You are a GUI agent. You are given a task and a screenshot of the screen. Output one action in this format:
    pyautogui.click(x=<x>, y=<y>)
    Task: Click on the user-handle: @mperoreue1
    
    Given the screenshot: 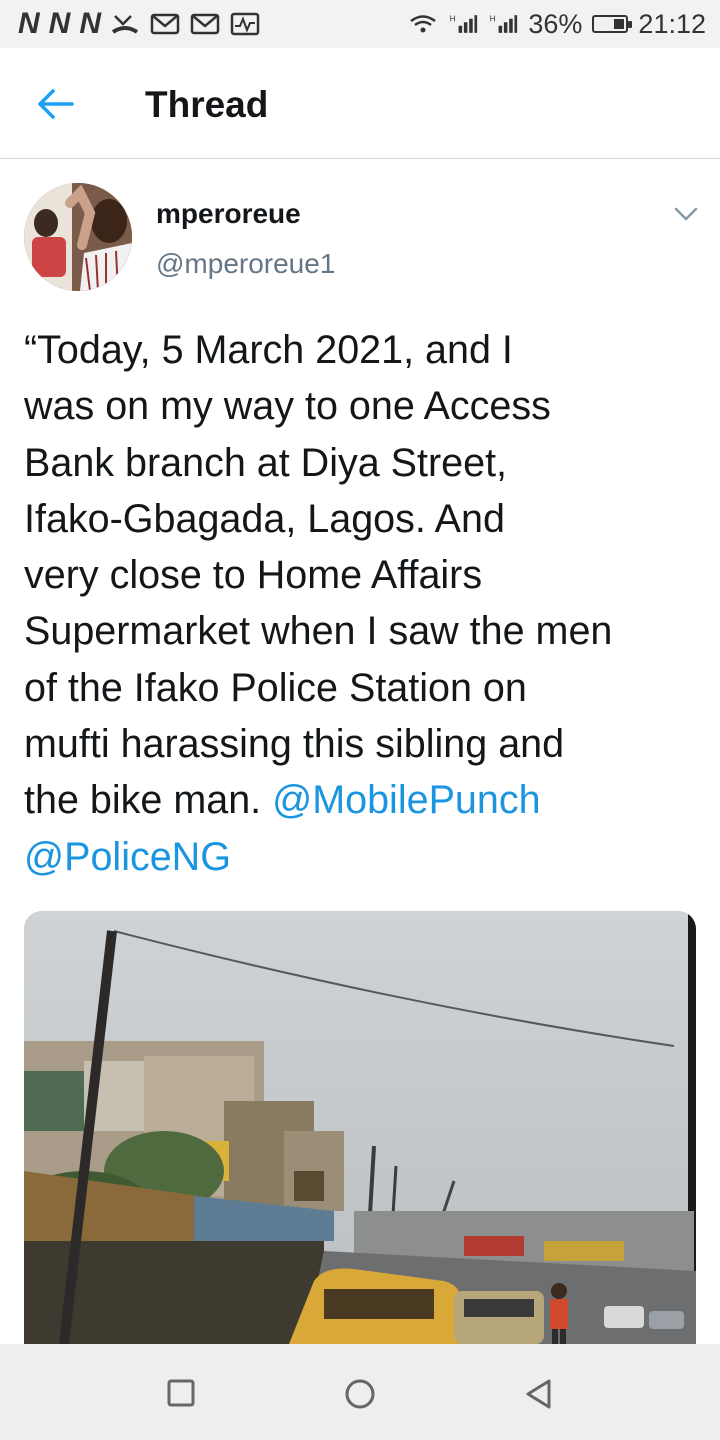 What is the action you would take?
    pyautogui.click(x=245, y=264)
    